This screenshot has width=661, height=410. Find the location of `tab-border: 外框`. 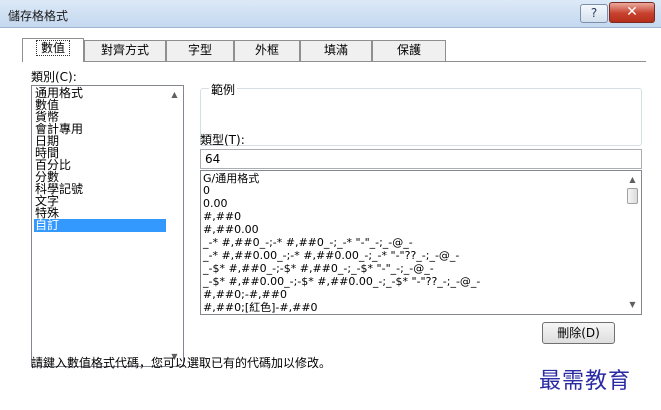

tab-border: 外框 is located at coordinates (267, 50).